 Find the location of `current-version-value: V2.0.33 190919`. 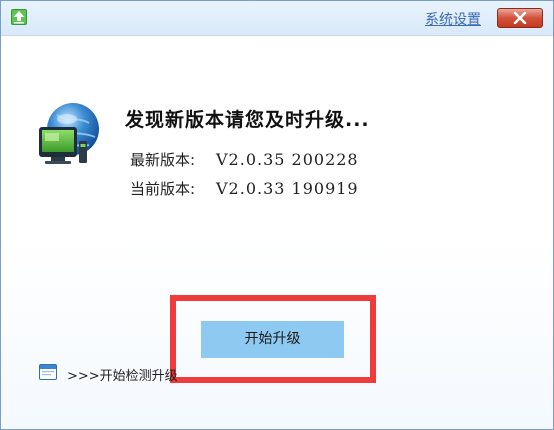

current-version-value: V2.0.33 190919 is located at coordinates (287, 188).